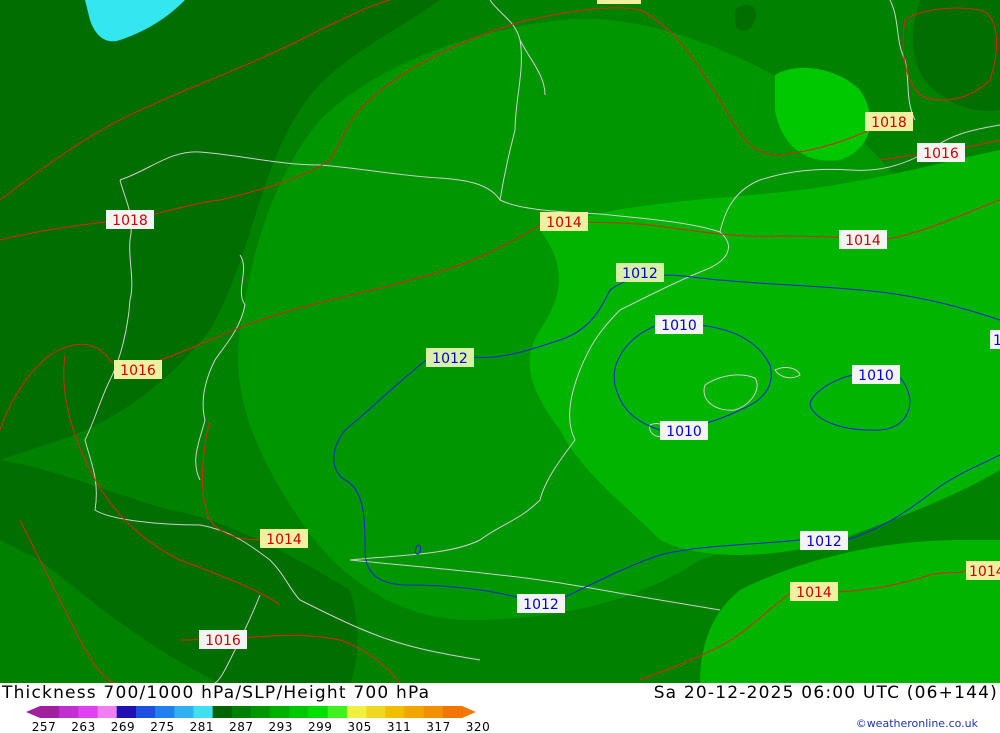 The width and height of the screenshot is (1000, 733). Describe the element at coordinates (33, 712) in the screenshot. I see `color-scale-arrow-left` at that location.